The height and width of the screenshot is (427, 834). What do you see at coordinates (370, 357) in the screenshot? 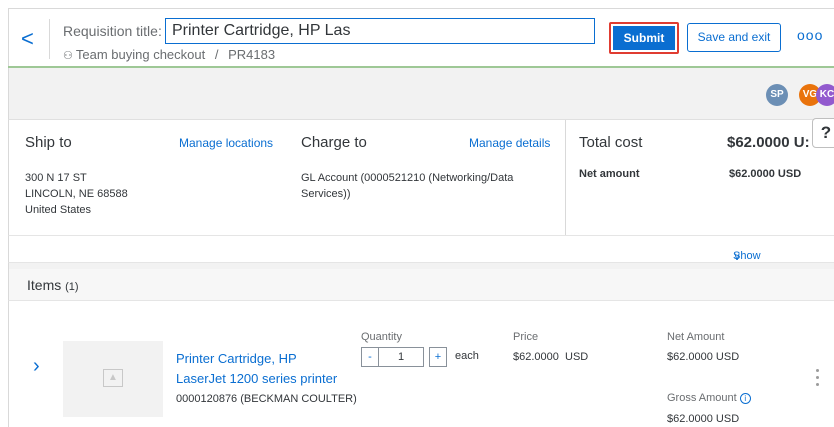
I see `quantity-decrement-button: -` at bounding box center [370, 357].